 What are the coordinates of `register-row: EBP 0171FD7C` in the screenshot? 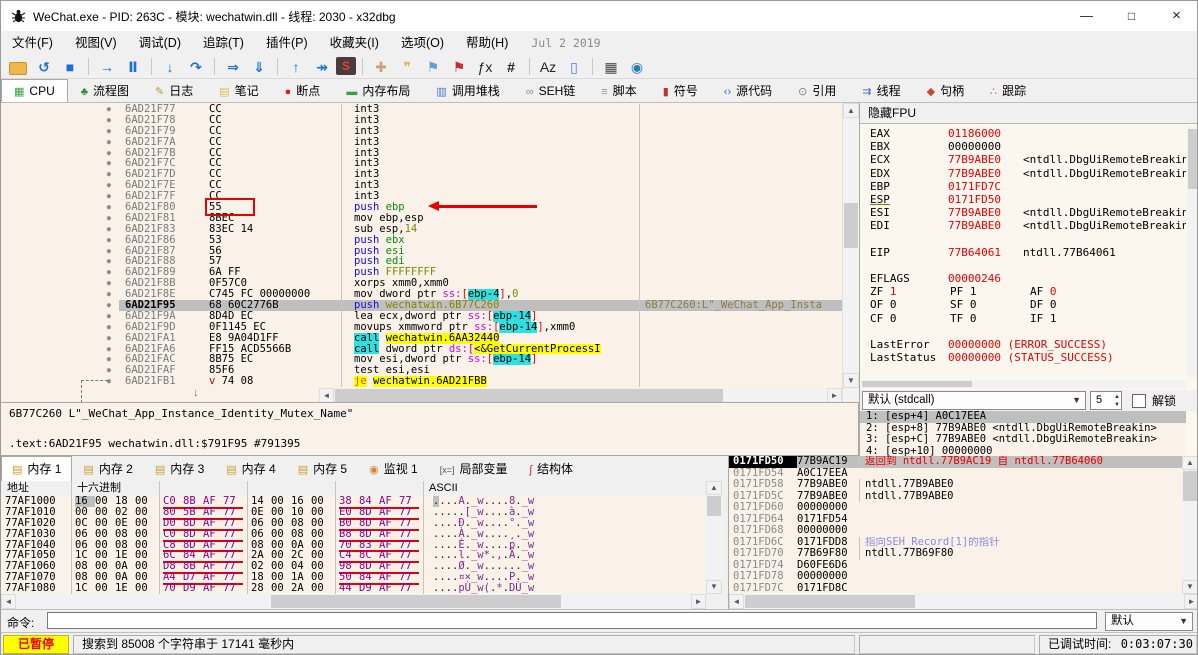 It's located at (1023, 186).